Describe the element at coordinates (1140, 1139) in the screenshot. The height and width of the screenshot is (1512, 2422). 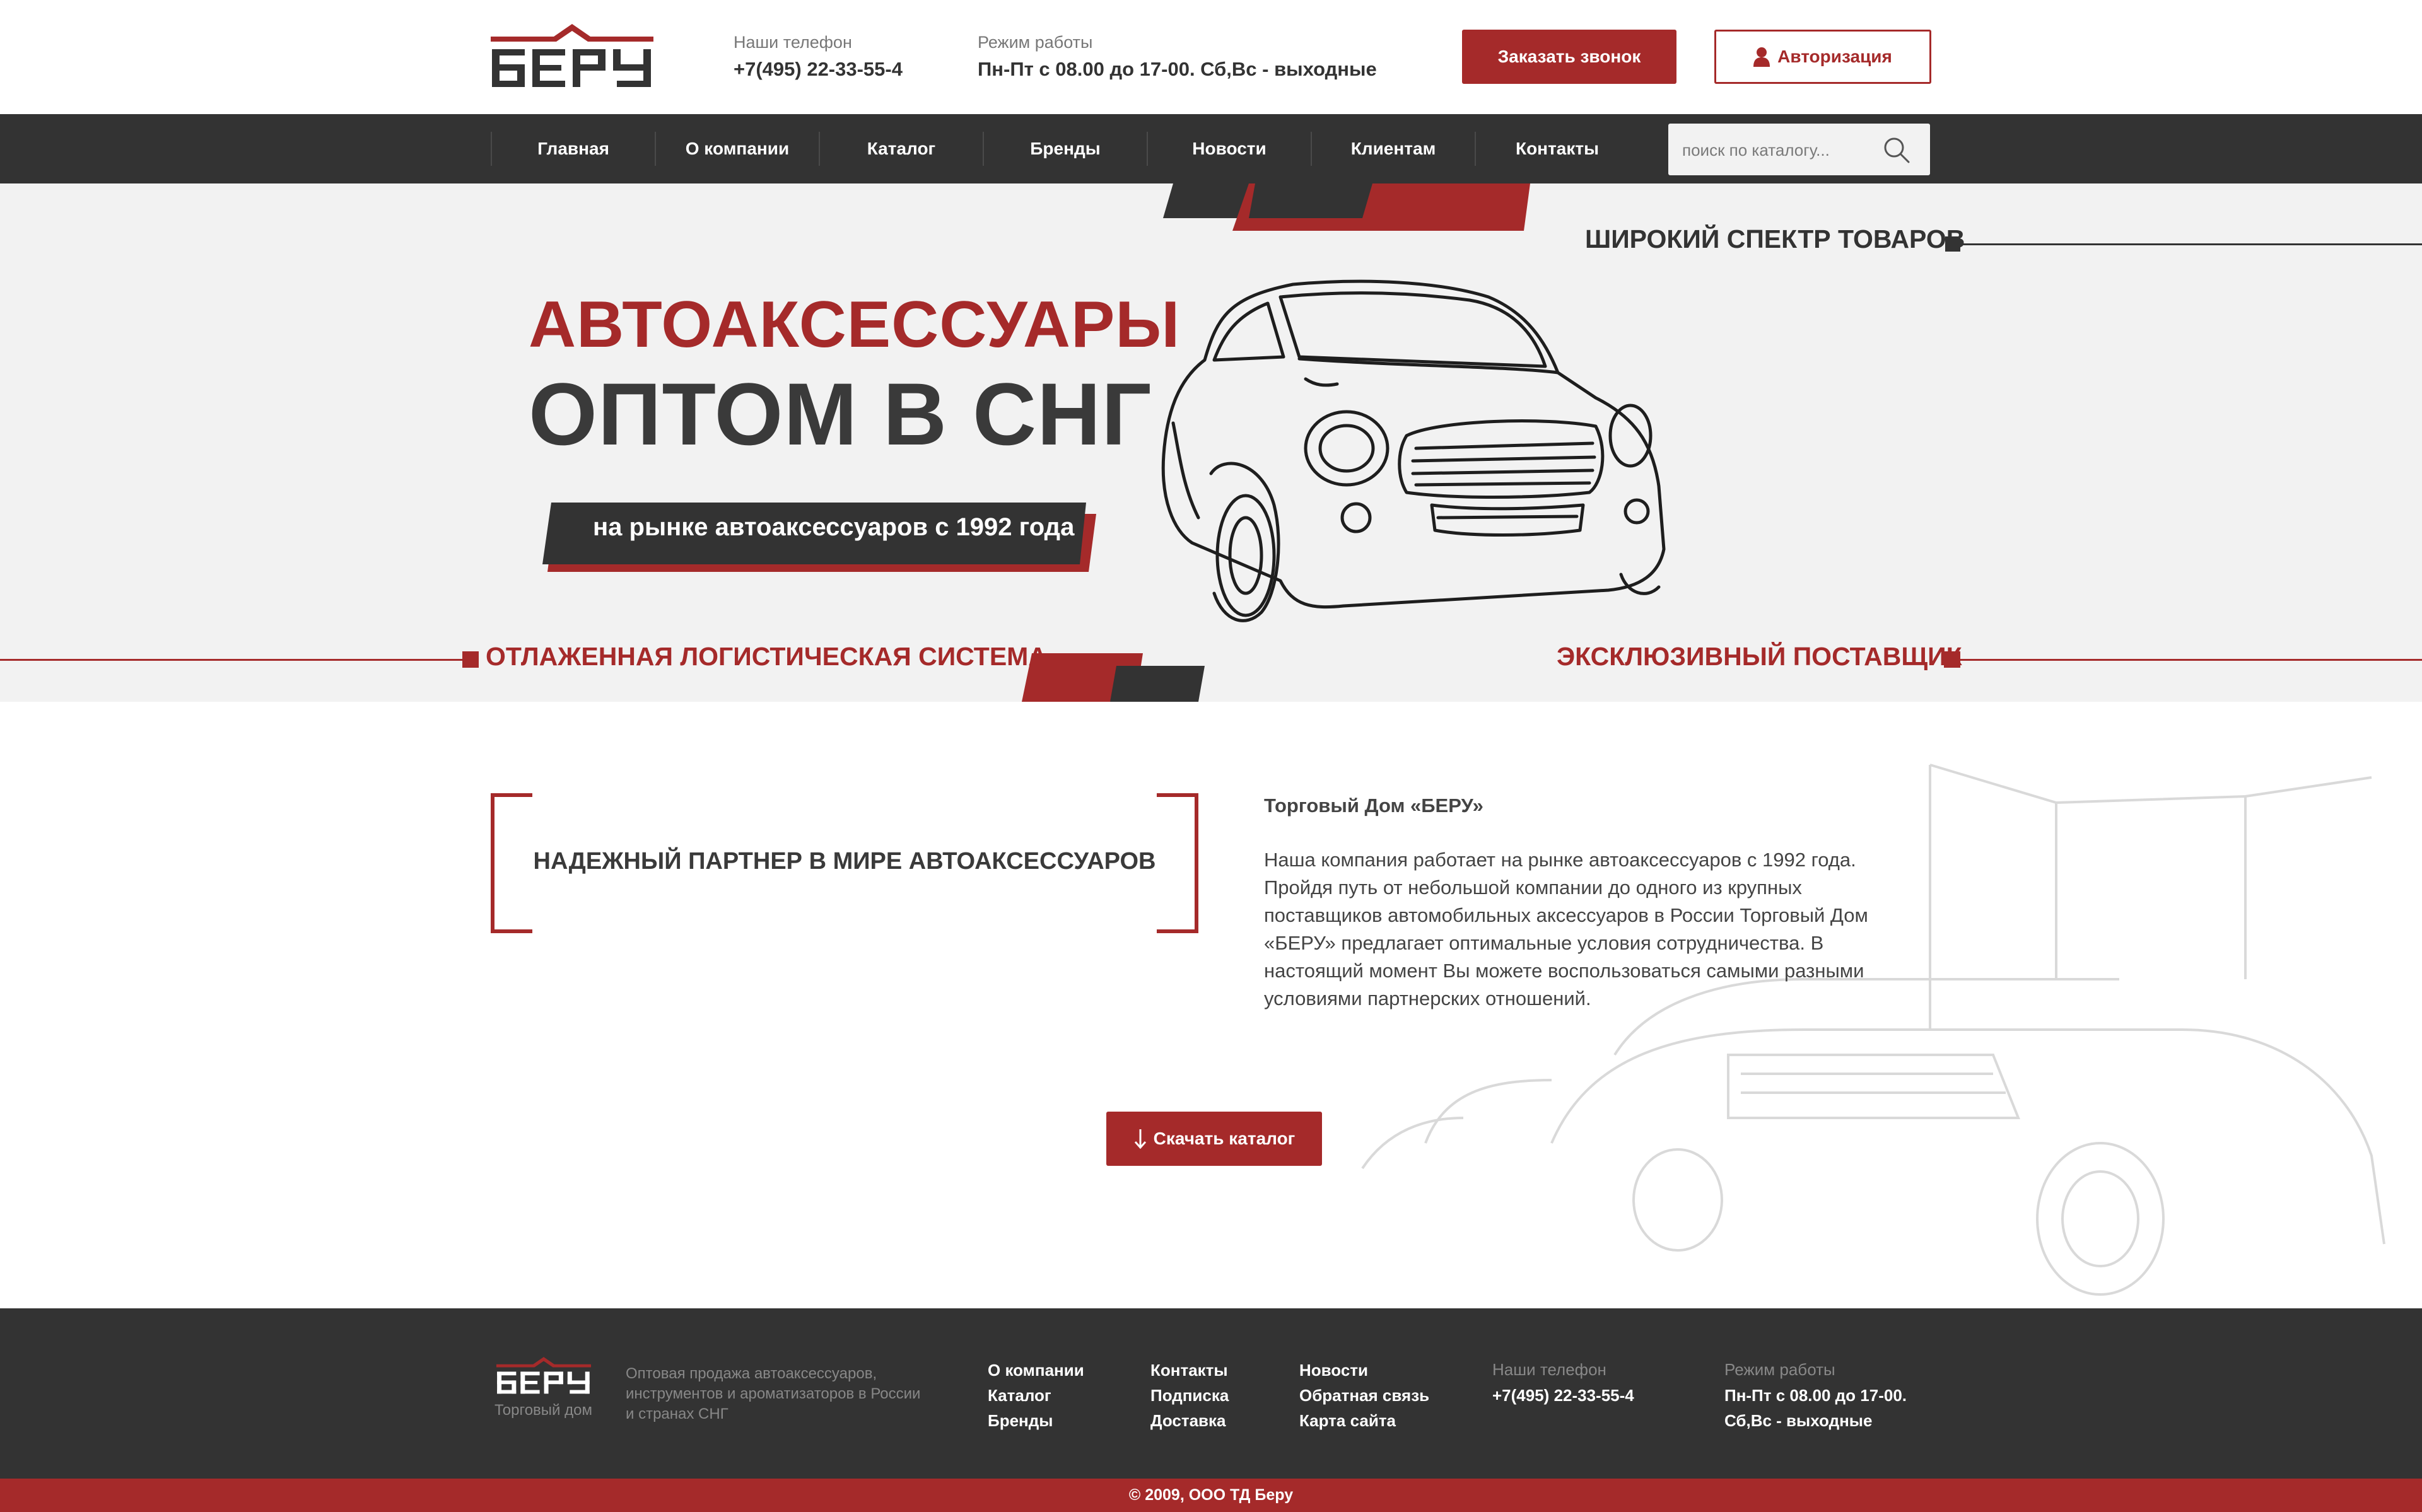
I see `arrow-down-icon` at that location.